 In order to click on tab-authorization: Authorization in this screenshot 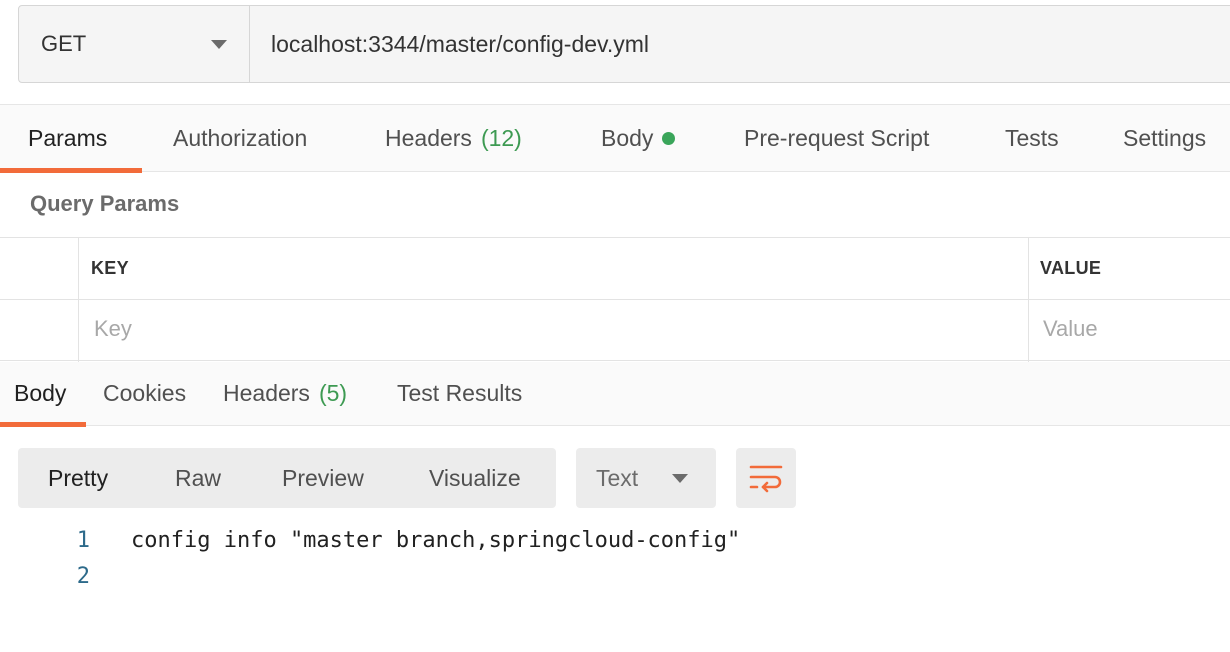, I will do `click(240, 138)`.